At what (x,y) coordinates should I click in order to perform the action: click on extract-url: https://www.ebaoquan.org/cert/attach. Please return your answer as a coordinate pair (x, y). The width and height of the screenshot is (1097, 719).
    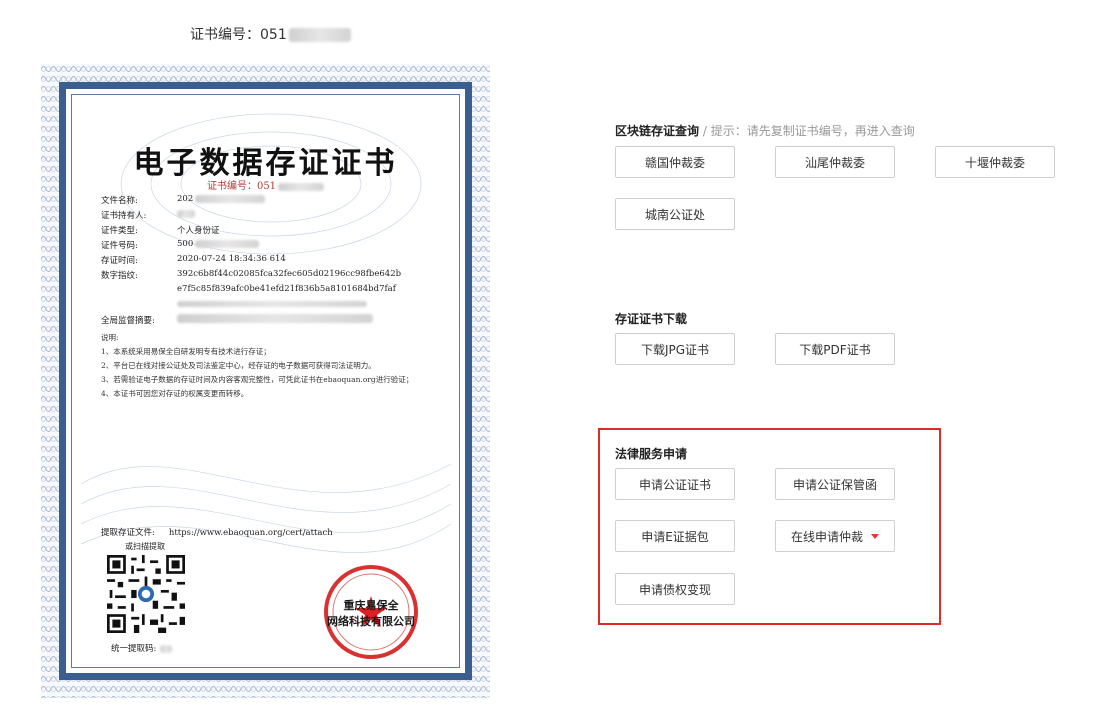
    Looking at the image, I should click on (250, 533).